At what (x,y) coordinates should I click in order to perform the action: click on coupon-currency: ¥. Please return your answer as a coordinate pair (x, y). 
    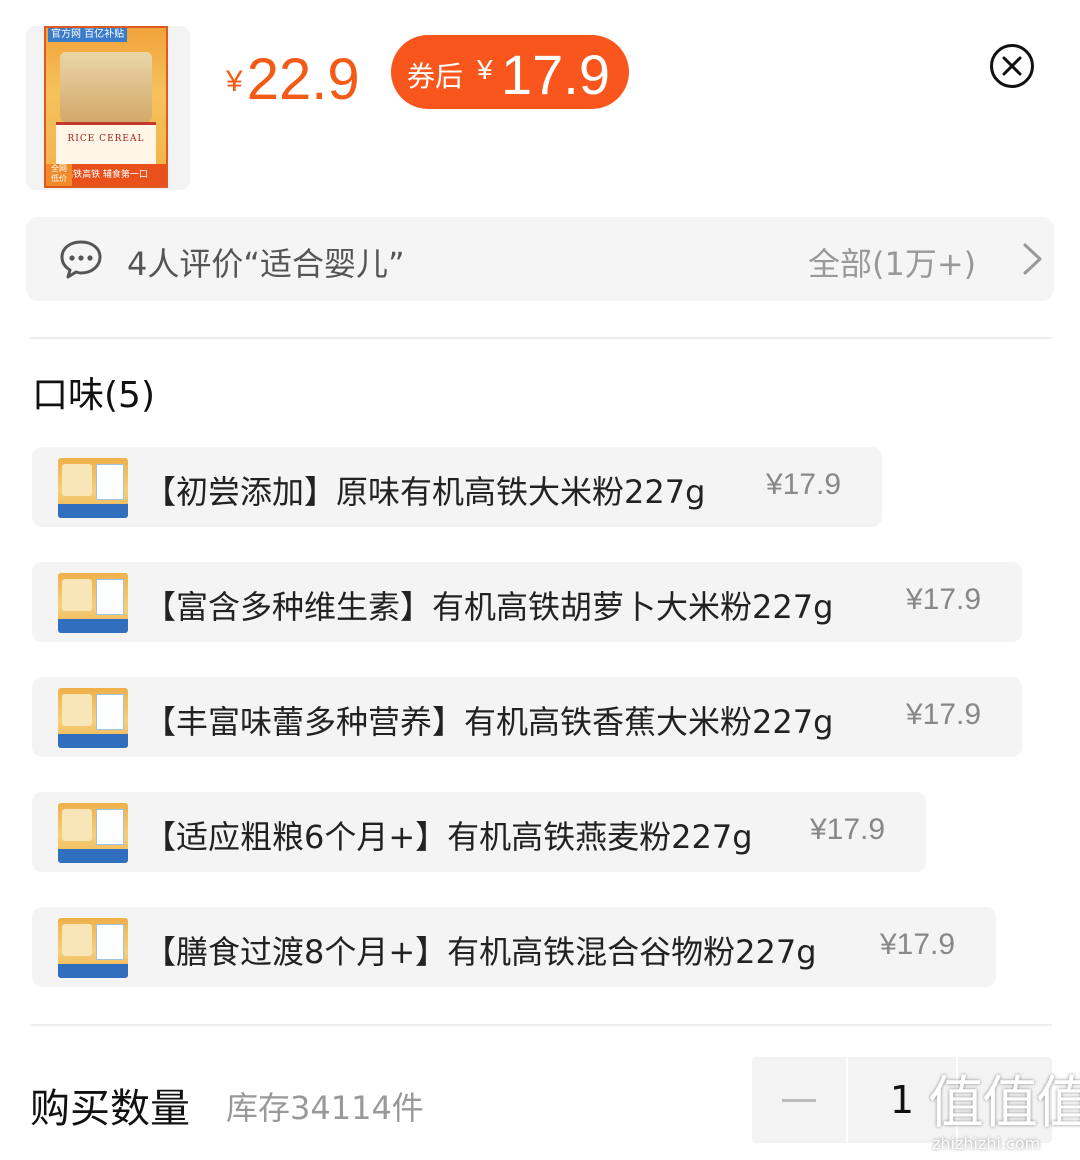
    Looking at the image, I should click on (485, 69).